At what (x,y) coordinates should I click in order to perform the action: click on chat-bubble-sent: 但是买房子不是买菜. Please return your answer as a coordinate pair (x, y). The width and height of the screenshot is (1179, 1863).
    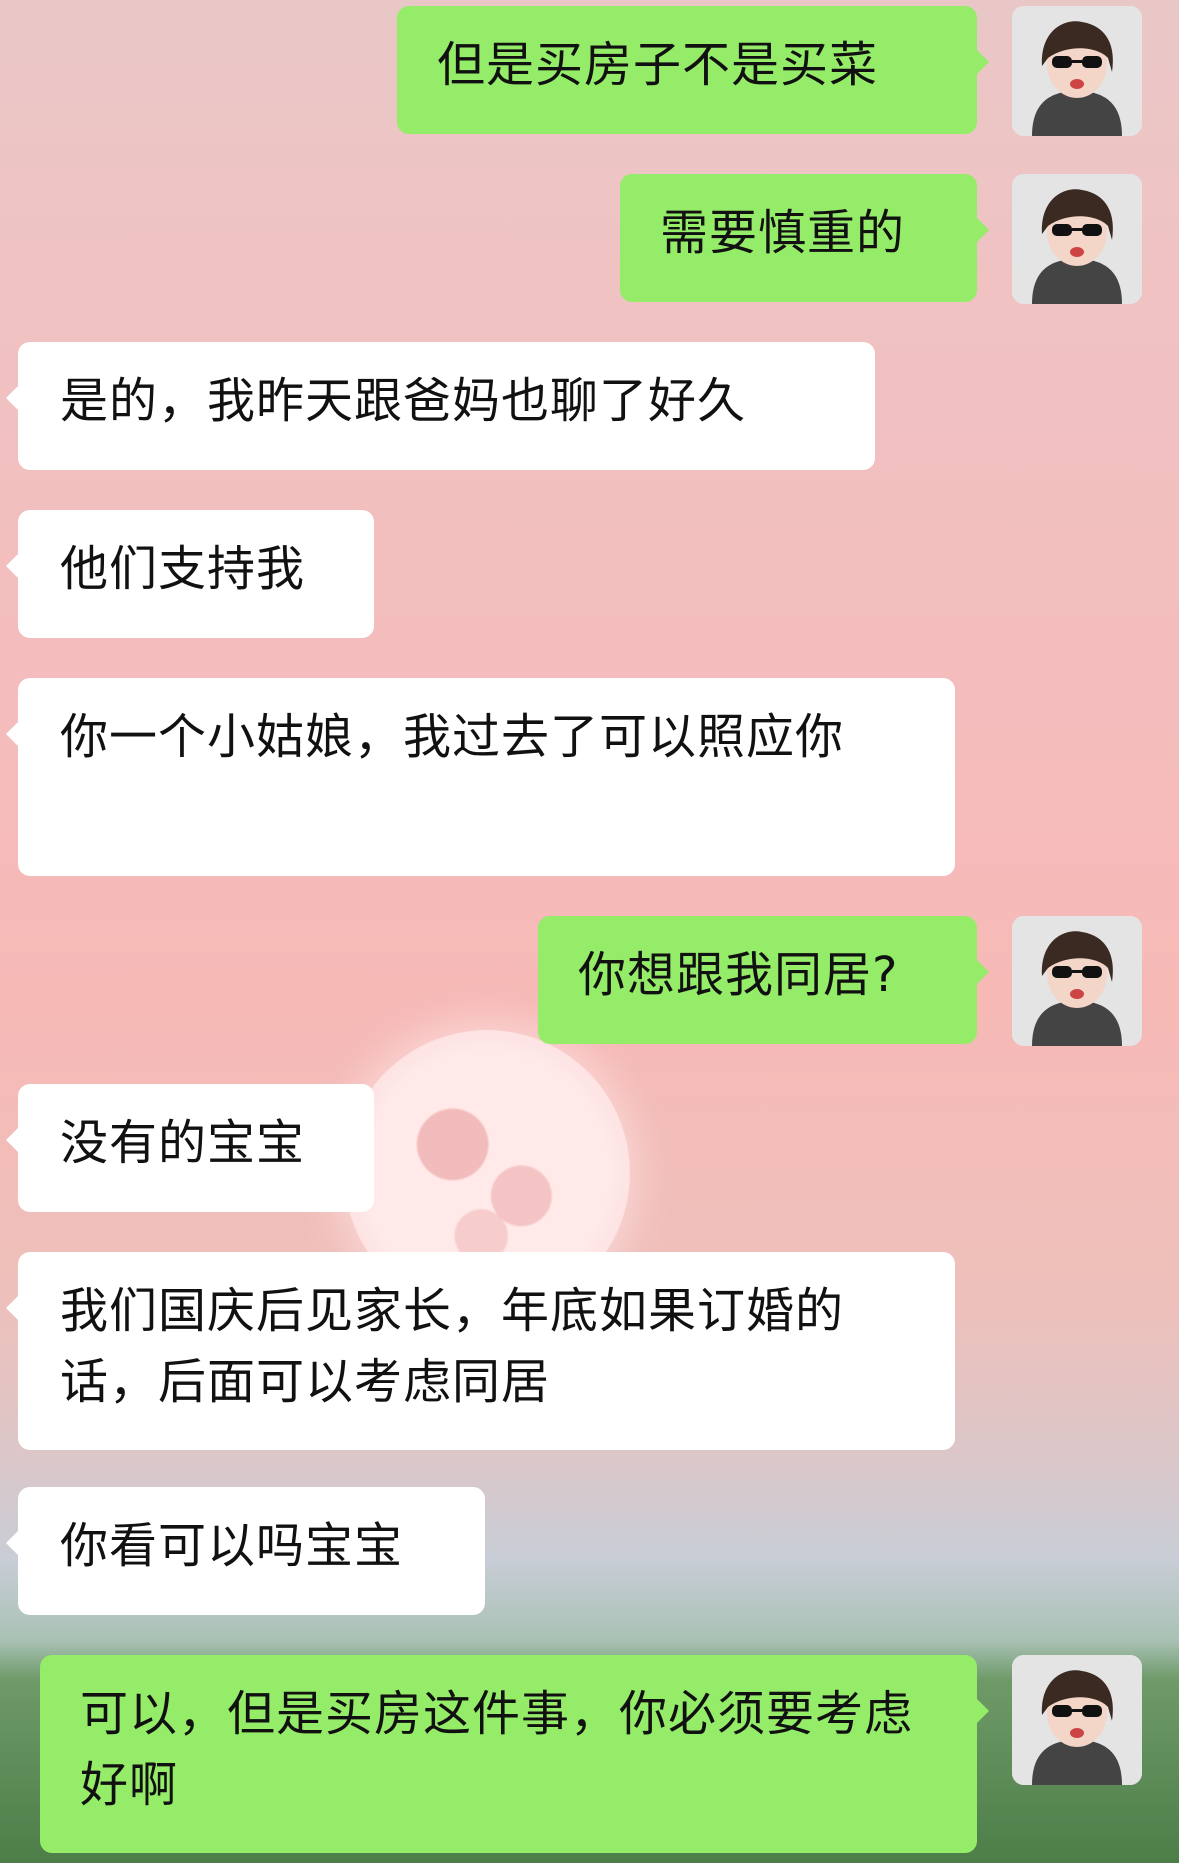
    Looking at the image, I should click on (693, 70).